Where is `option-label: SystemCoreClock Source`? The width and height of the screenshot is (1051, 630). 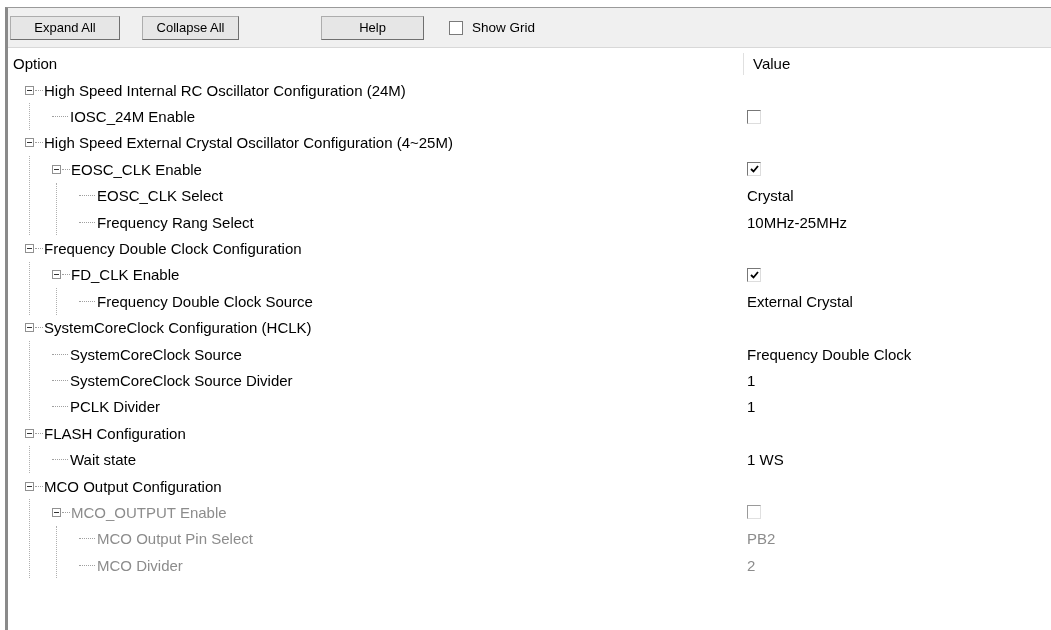 option-label: SystemCoreClock Source is located at coordinates (156, 354).